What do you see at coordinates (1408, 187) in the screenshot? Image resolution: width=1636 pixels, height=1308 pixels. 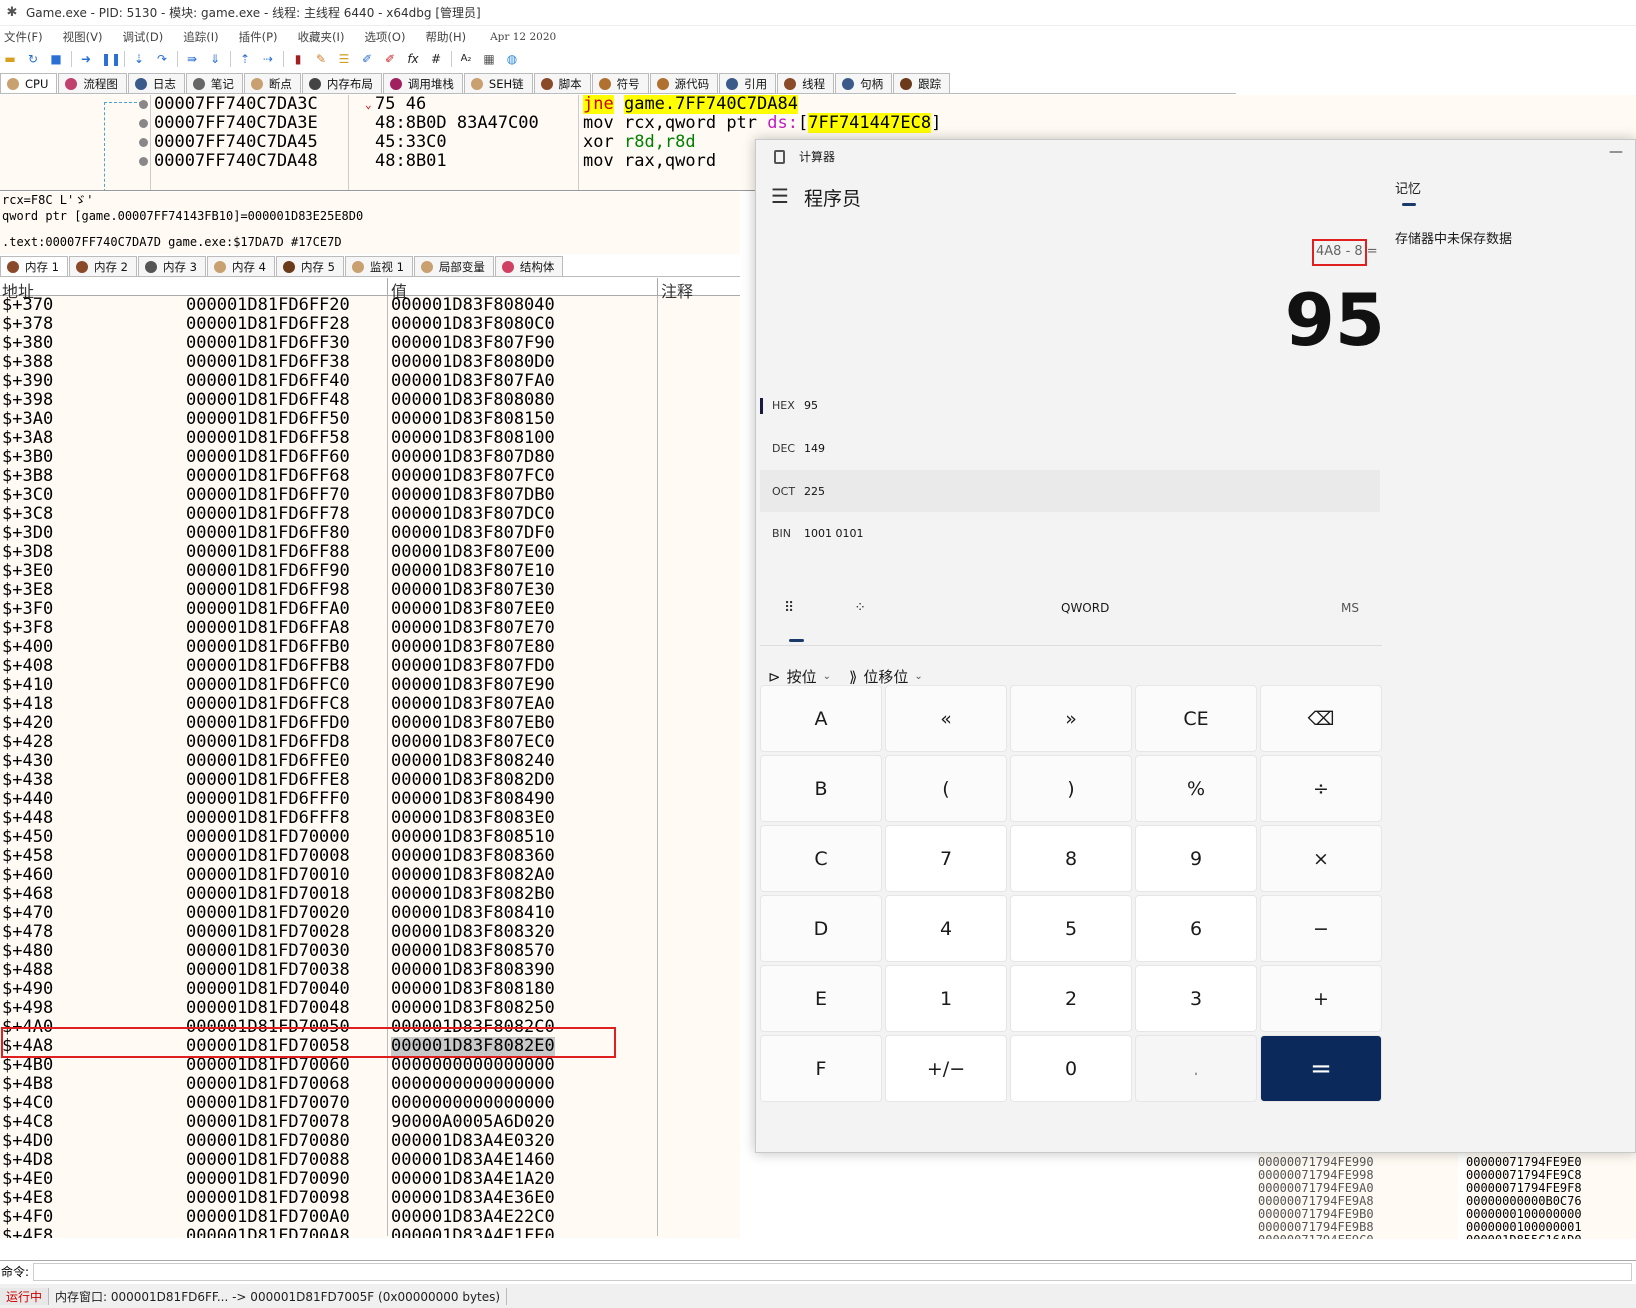 I see `memory-tab: 记忆` at bounding box center [1408, 187].